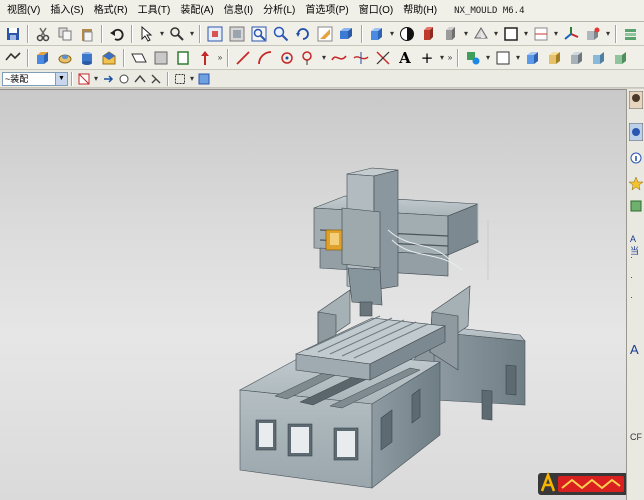 This screenshot has width=644, height=500. What do you see at coordinates (243, 58) in the screenshot?
I see `line-button` at bounding box center [243, 58].